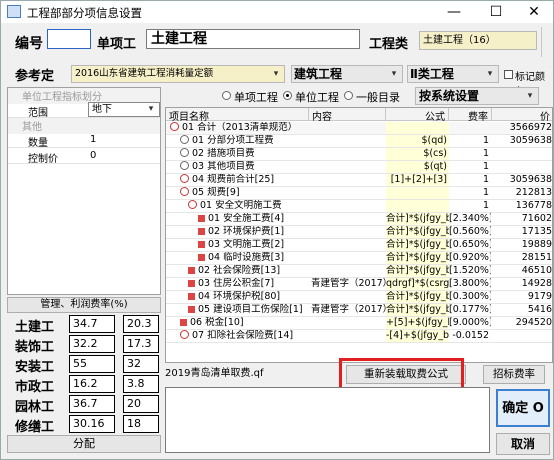 The width and height of the screenshot is (554, 460). What do you see at coordinates (92, 344) in the screenshot?
I see `rate-input-a: 32.2` at bounding box center [92, 344].